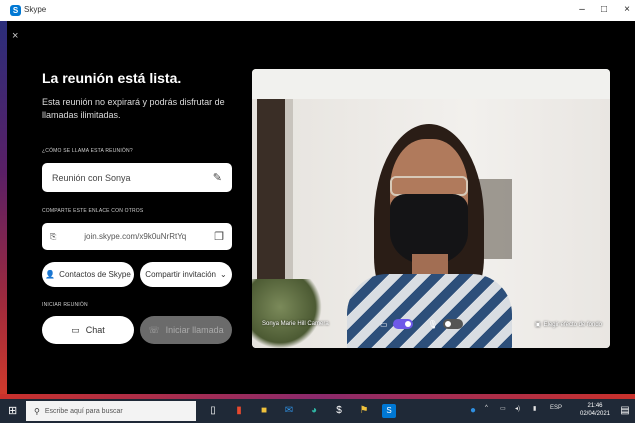 The height and width of the screenshot is (423, 635). I want to click on window-title: Skype, so click(35, 9).